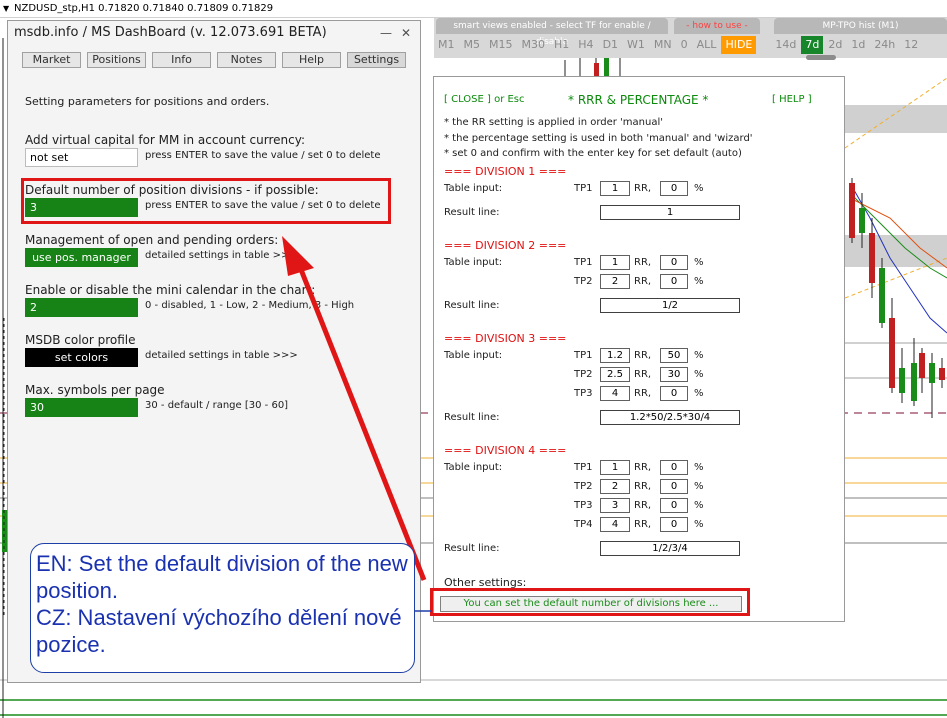  What do you see at coordinates (534, 45) in the screenshot?
I see `tf-button-m30: M30` at bounding box center [534, 45].